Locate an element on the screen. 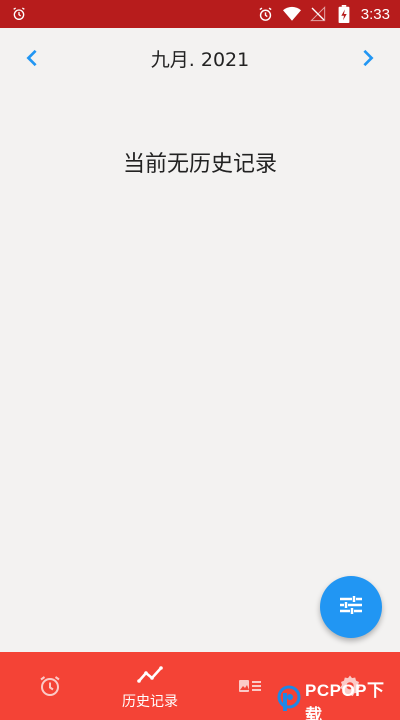 The image size is (400, 720). nav-item-settings is located at coordinates (350, 686).